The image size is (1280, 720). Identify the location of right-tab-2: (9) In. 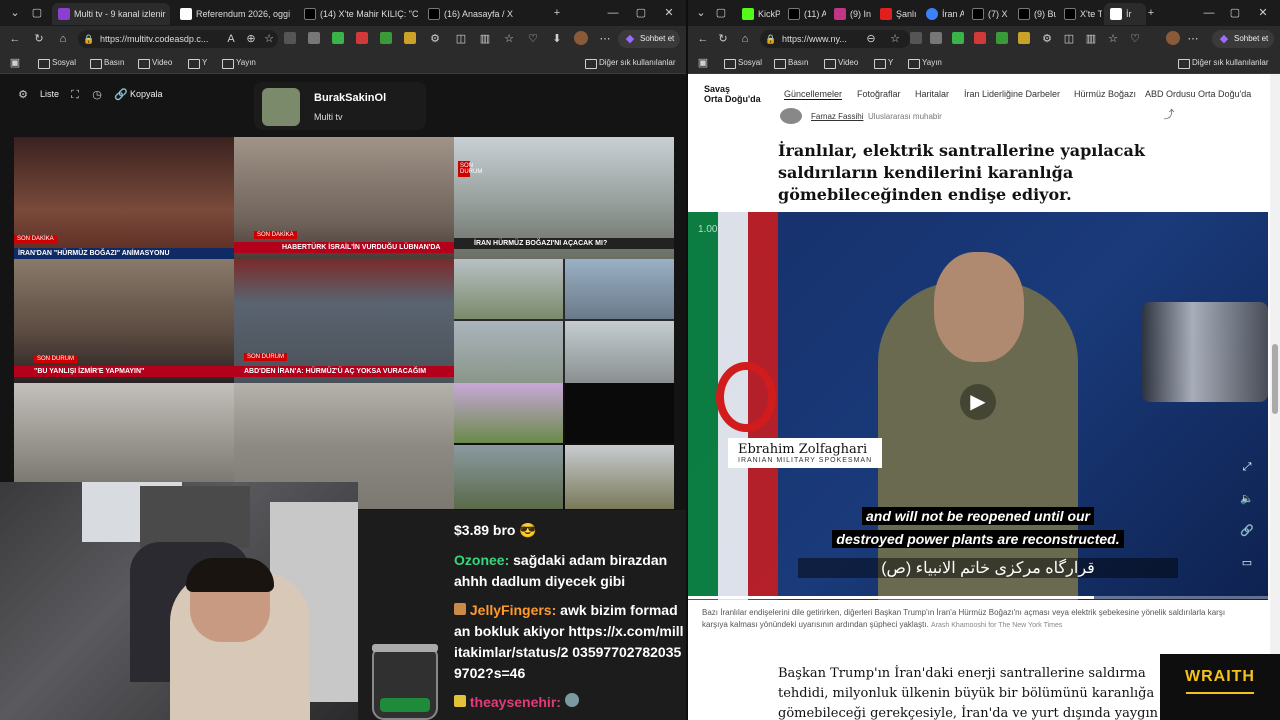
(850, 14).